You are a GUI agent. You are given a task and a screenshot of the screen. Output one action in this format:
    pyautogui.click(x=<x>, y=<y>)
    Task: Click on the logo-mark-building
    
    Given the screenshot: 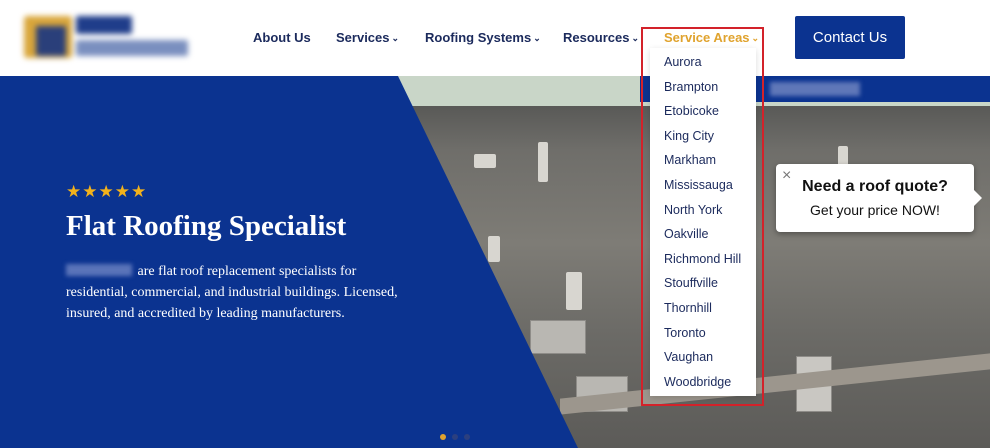 What is the action you would take?
    pyautogui.click(x=51, y=41)
    